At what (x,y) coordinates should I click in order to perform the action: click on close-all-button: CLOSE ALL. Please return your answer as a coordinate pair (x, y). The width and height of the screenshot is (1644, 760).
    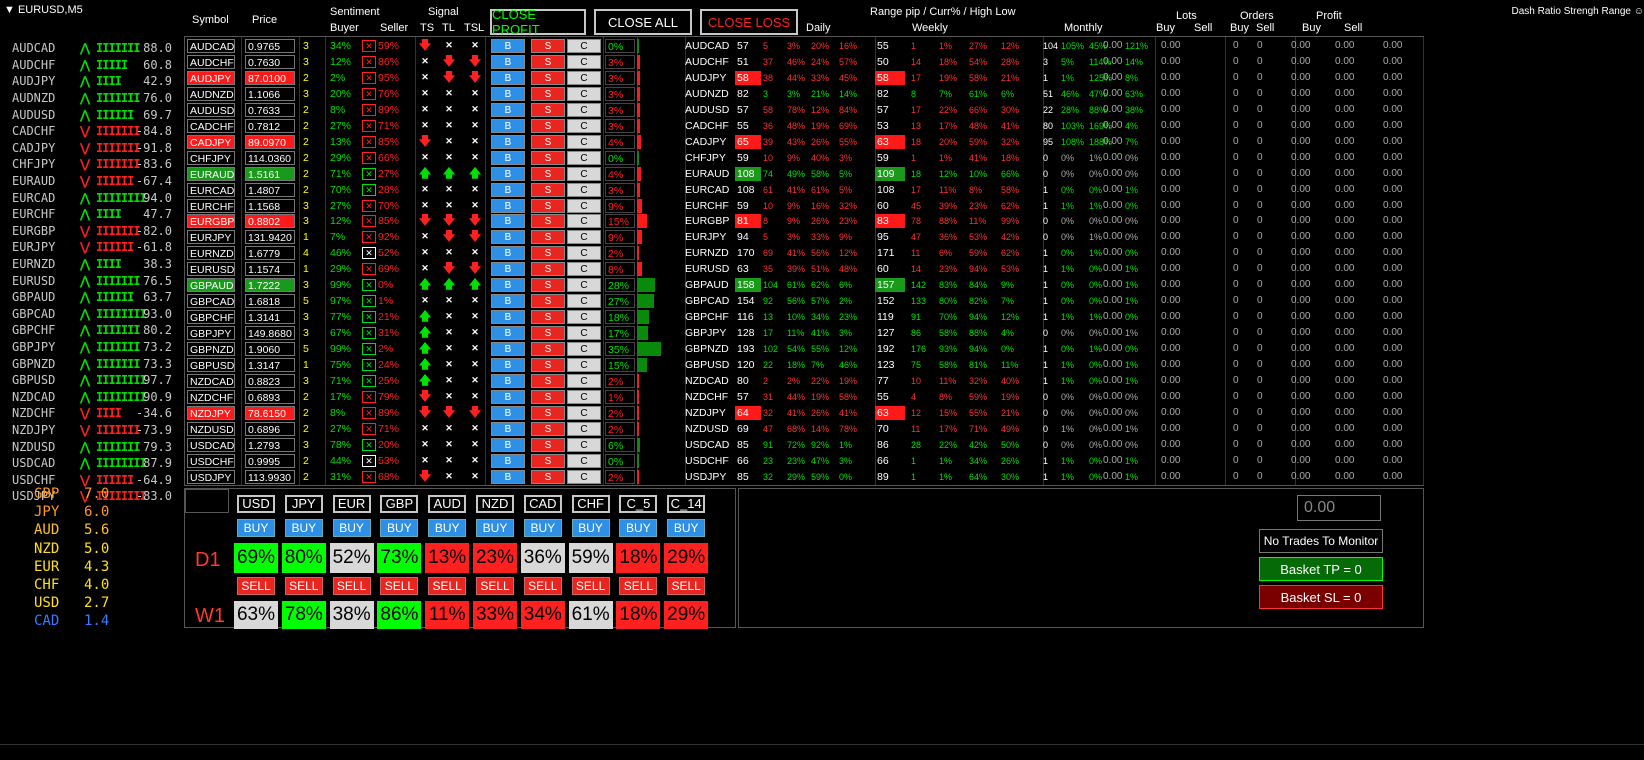
    Looking at the image, I should click on (643, 22).